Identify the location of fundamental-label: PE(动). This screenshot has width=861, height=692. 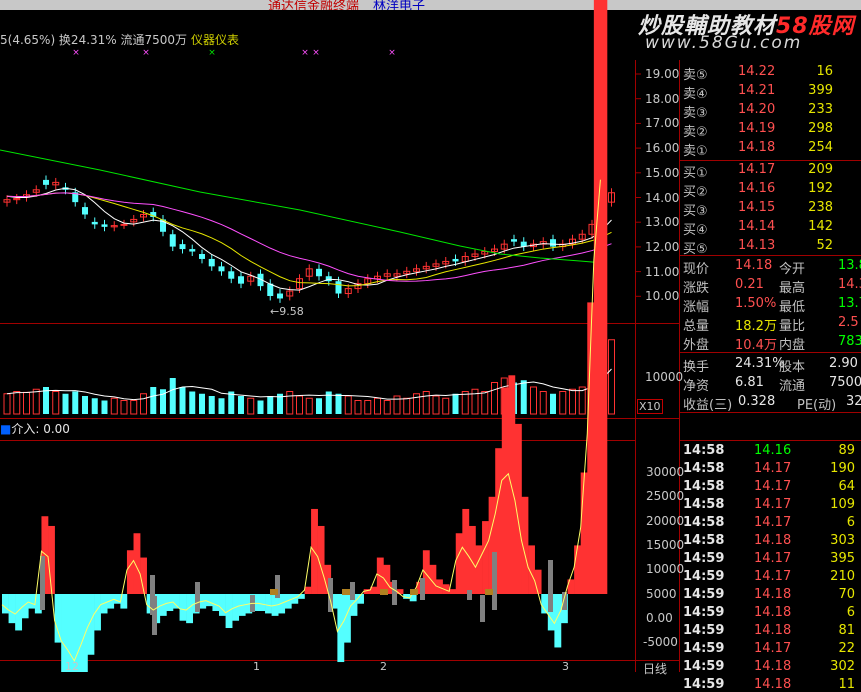
(817, 405).